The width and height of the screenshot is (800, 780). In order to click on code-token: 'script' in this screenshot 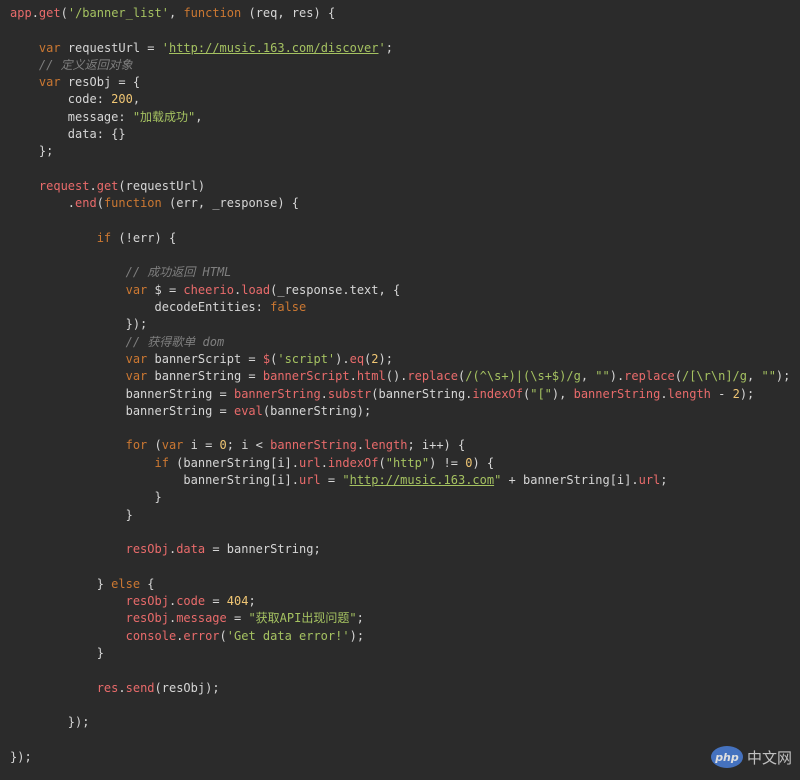, I will do `click(306, 358)`.